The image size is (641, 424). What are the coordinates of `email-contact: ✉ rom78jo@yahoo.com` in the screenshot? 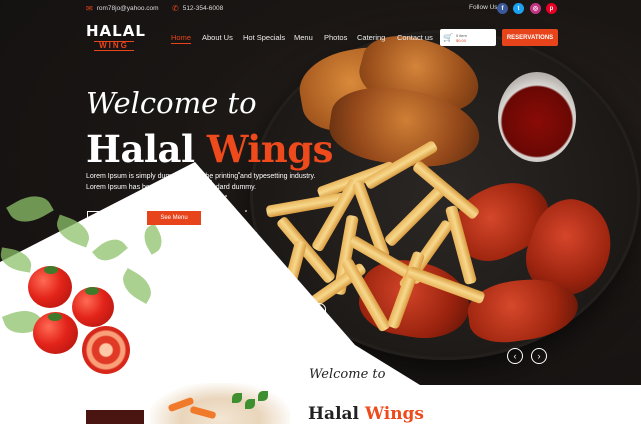 It's located at (122, 8).